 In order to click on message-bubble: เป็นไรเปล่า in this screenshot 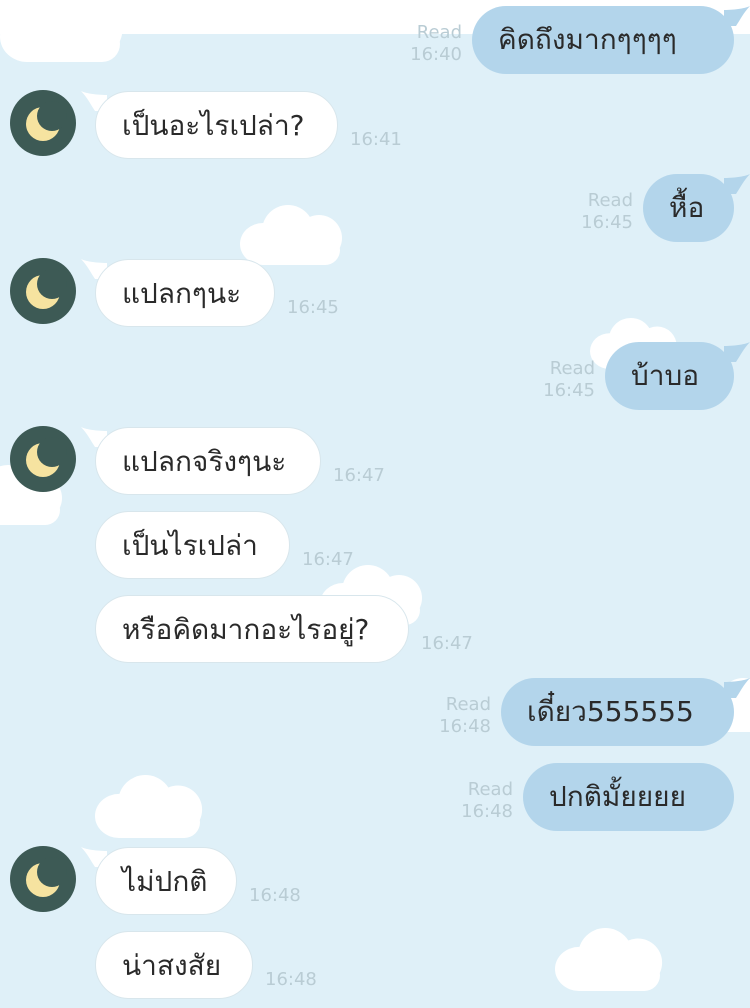, I will do `click(192, 545)`.